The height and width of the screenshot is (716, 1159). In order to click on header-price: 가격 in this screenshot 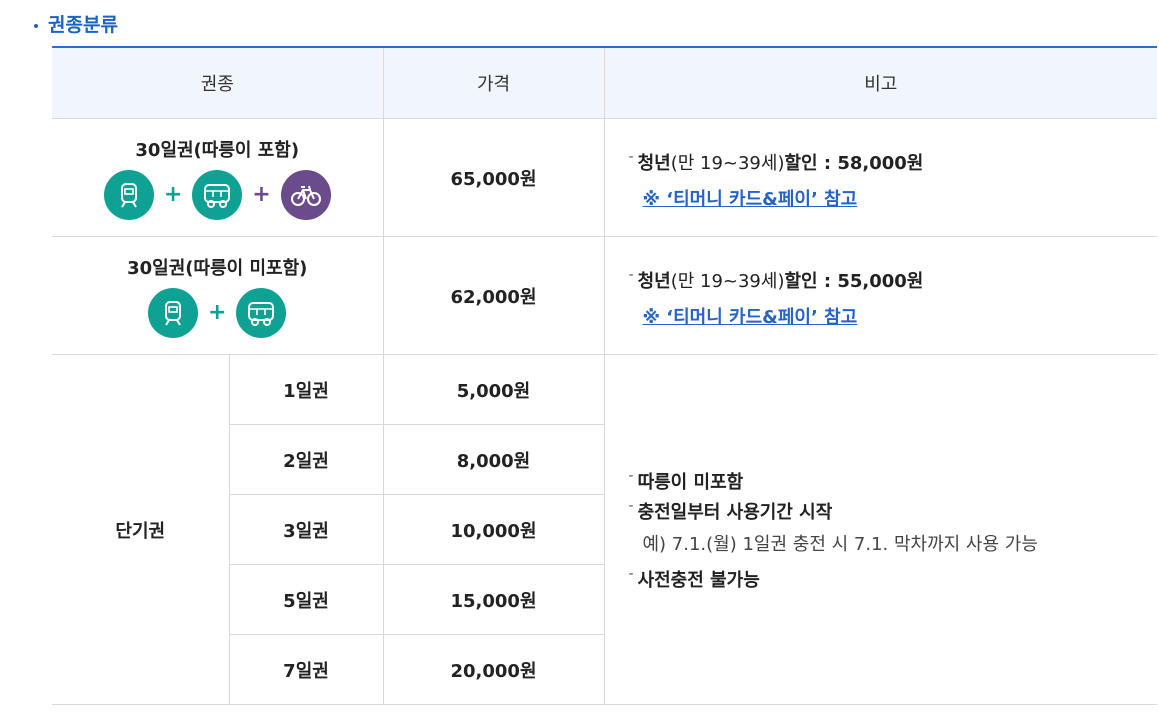, I will do `click(494, 83)`.